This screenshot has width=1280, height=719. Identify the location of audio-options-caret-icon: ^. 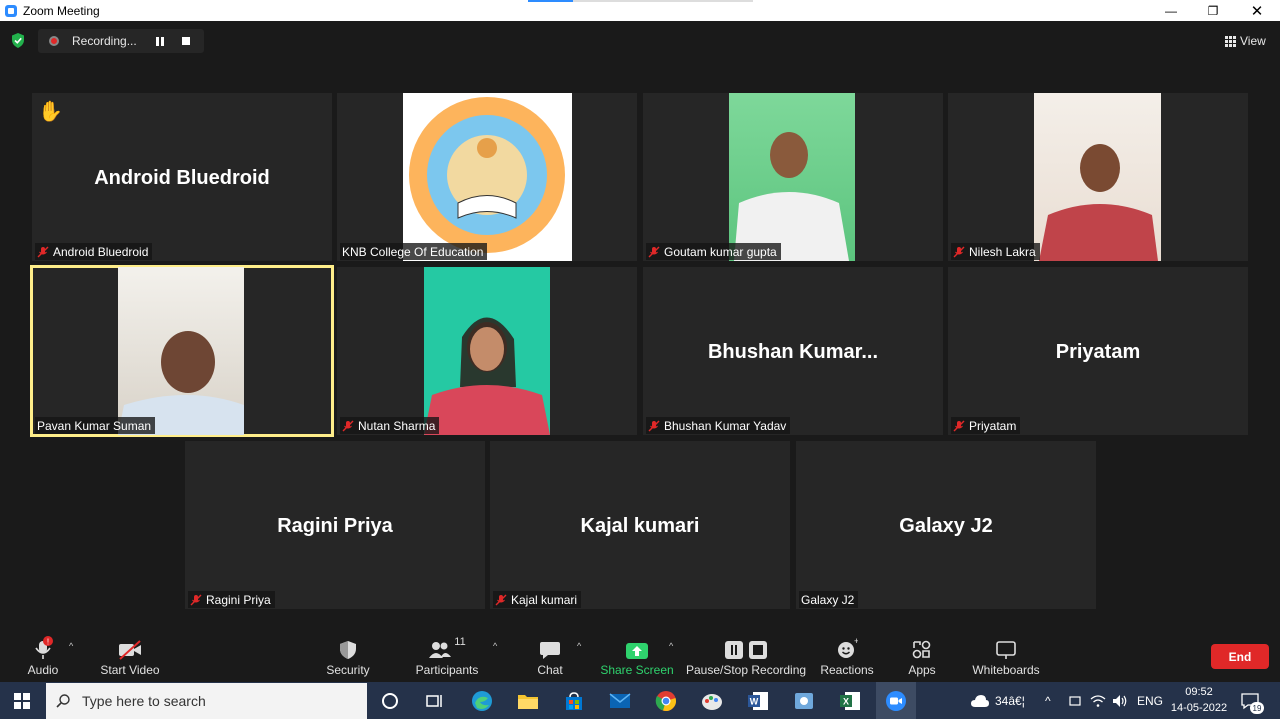
(71, 646).